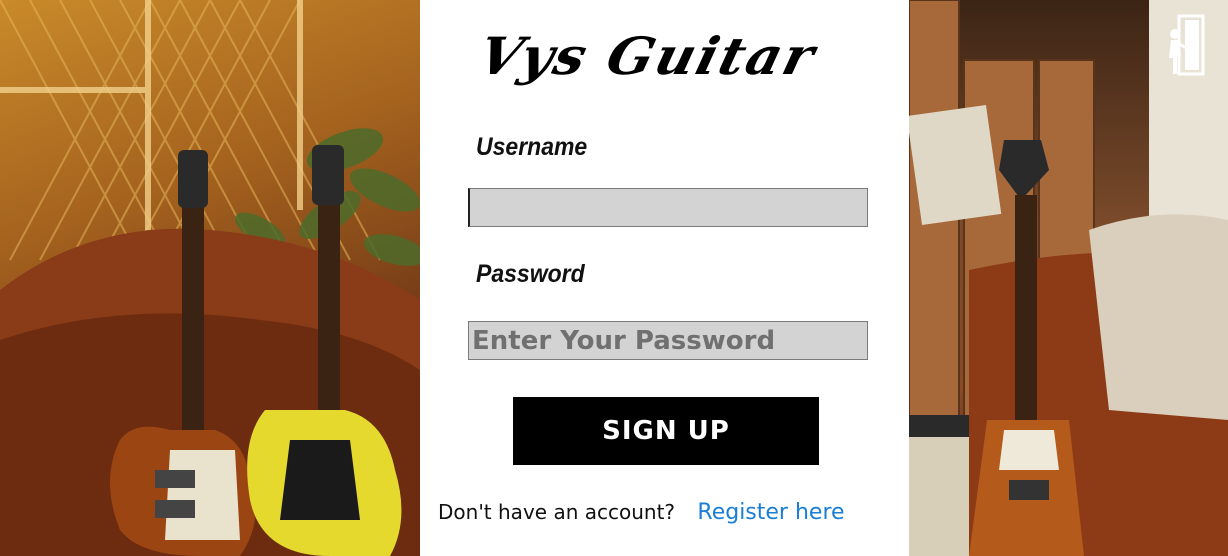 The width and height of the screenshot is (1228, 556). Describe the element at coordinates (557, 512) in the screenshot. I see `register-prompt-text: Don't have an account?` at that location.